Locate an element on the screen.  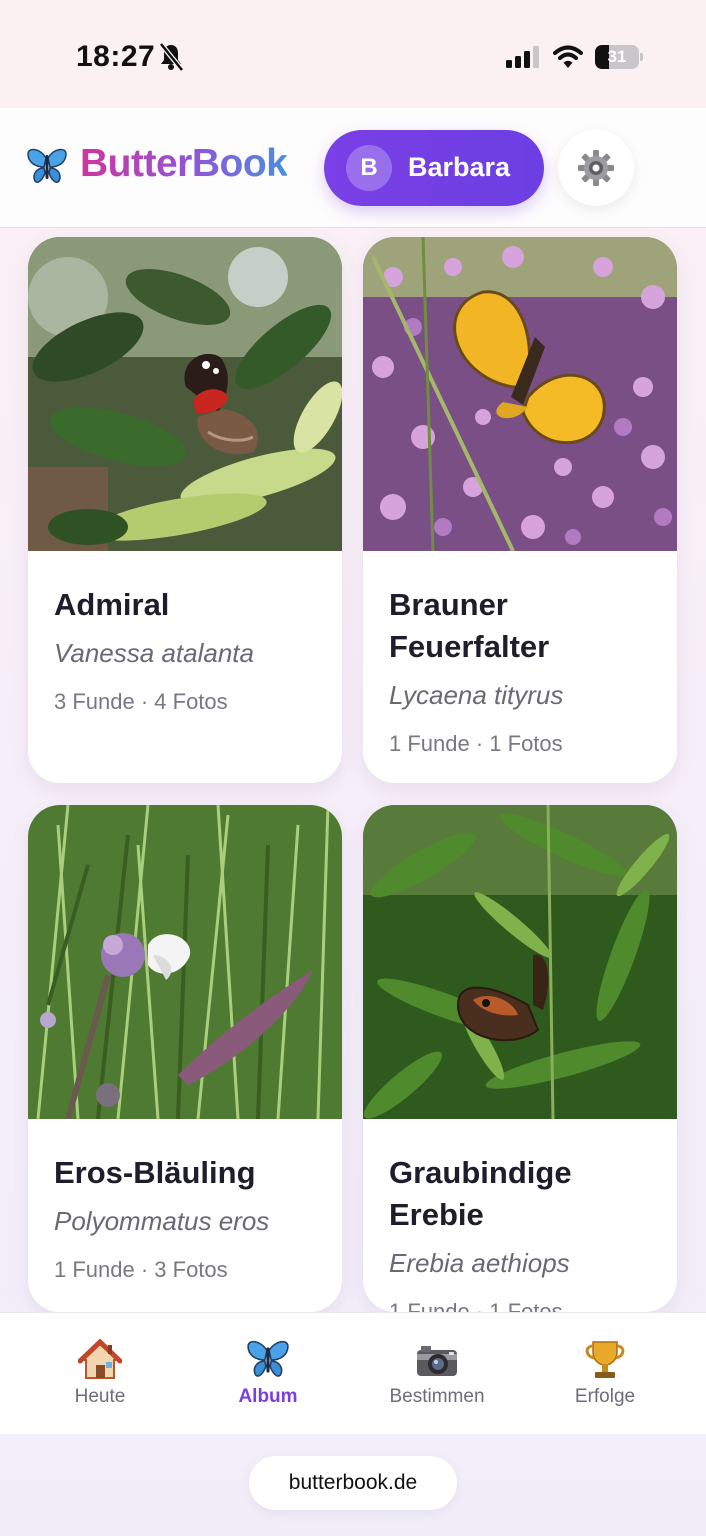
species-scientific-name: Polyommatus eros is located at coordinates (162, 1221).